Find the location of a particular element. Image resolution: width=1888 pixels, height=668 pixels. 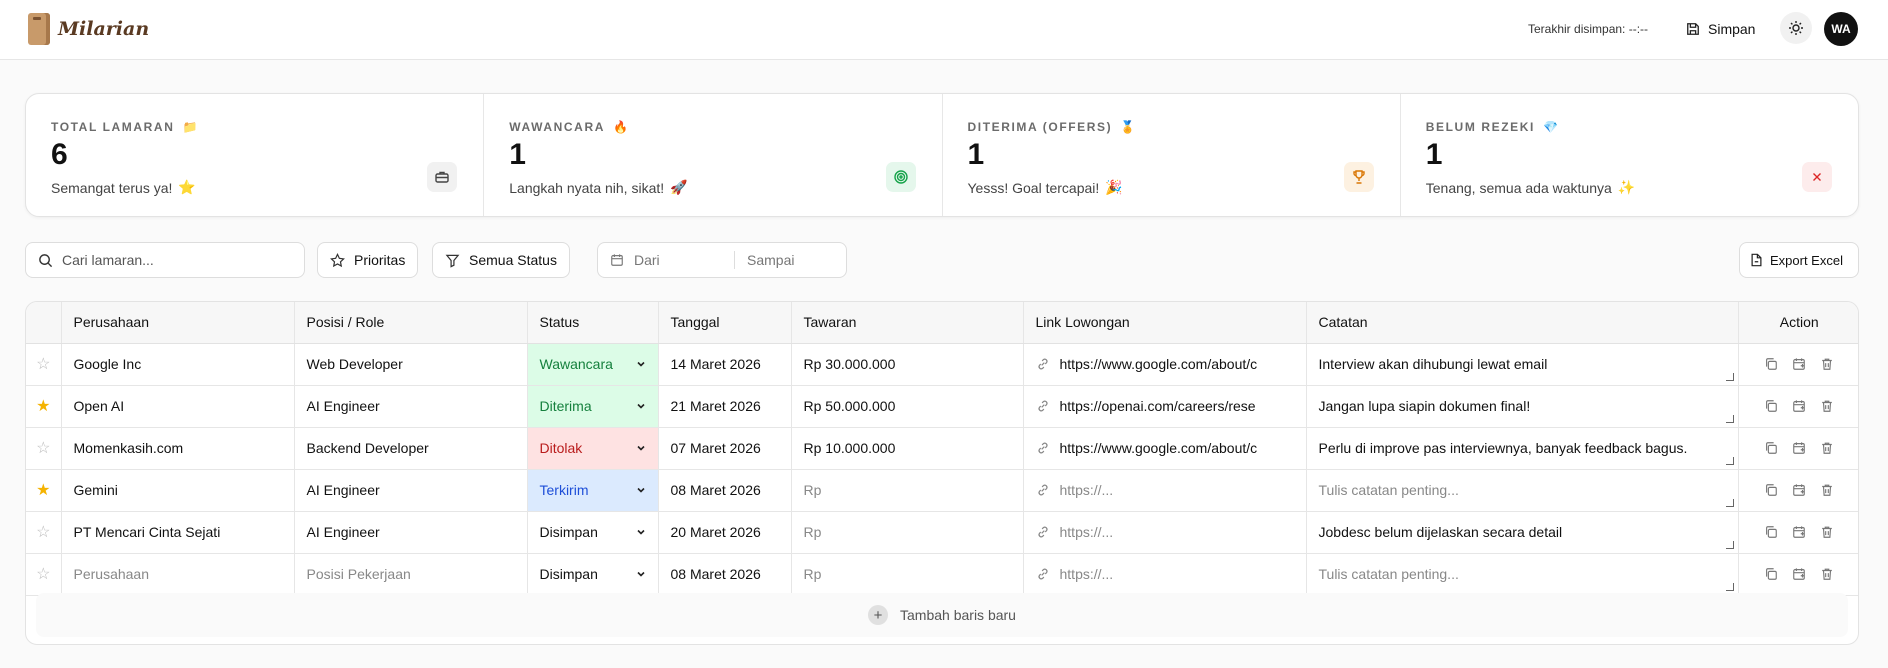

date-cell: 07 Maret 2026 is located at coordinates (725, 448).